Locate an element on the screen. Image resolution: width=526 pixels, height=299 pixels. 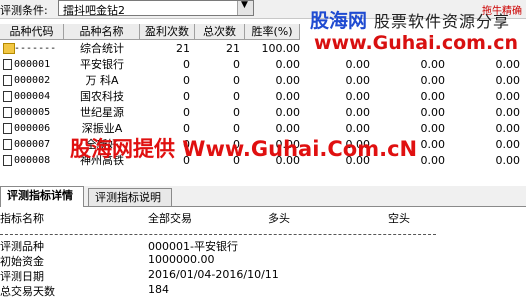
detail-header: 指标名称 全部交易 多头 空头 is located at coordinates (263, 218).